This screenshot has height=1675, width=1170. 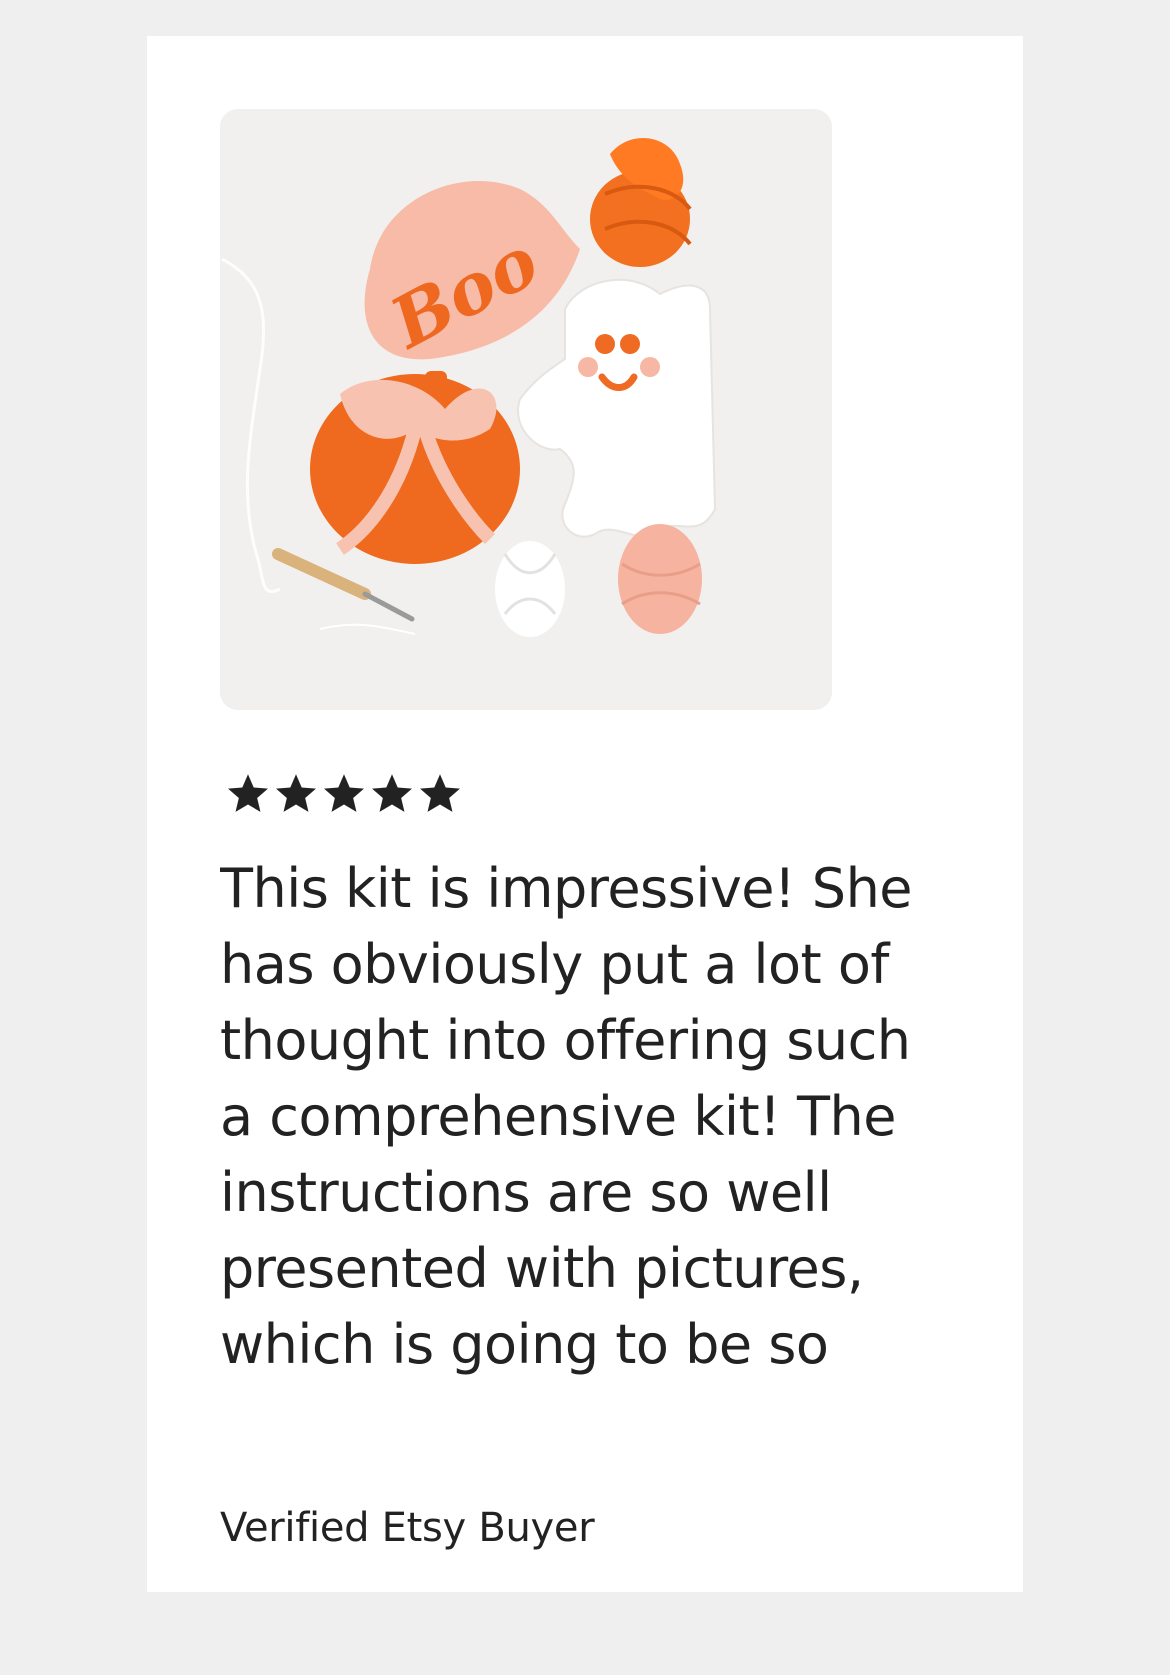 I want to click on rating-stars, so click(x=344, y=793).